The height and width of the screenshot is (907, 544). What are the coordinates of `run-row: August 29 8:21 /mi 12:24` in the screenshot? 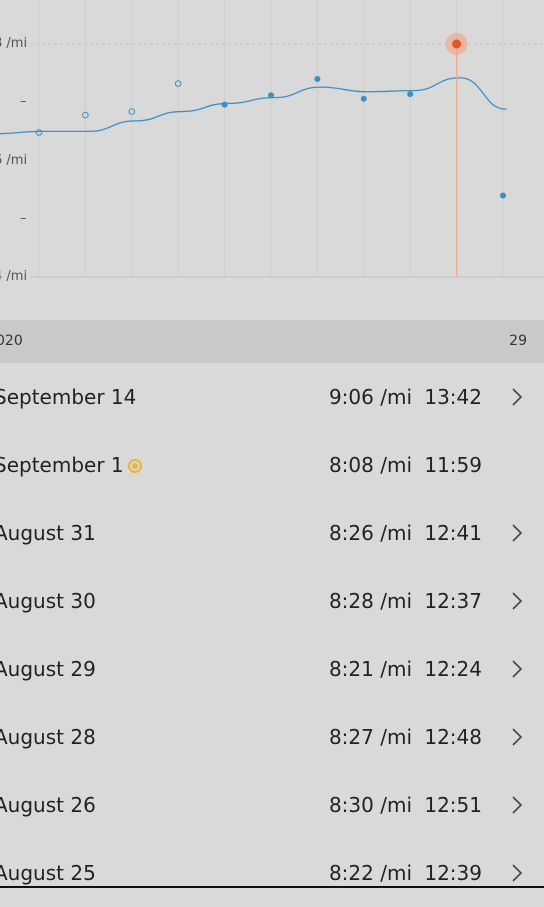 It's located at (272, 669).